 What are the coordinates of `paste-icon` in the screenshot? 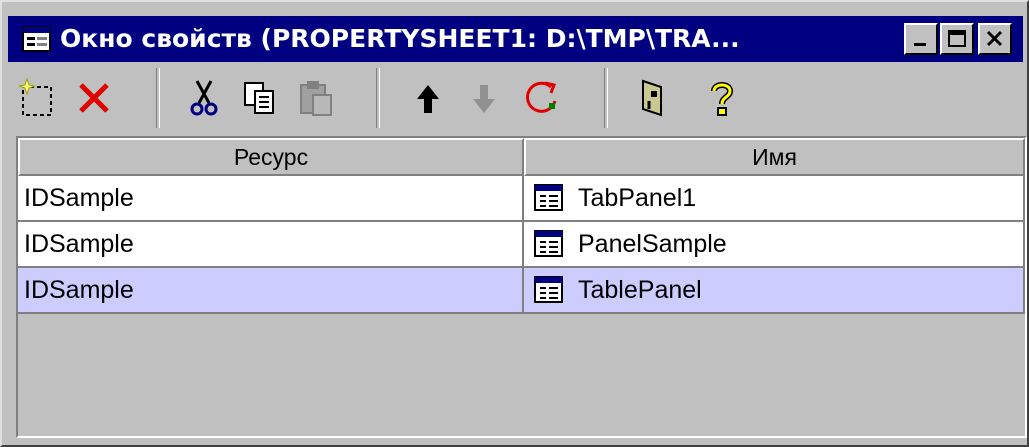 It's located at (316, 98).